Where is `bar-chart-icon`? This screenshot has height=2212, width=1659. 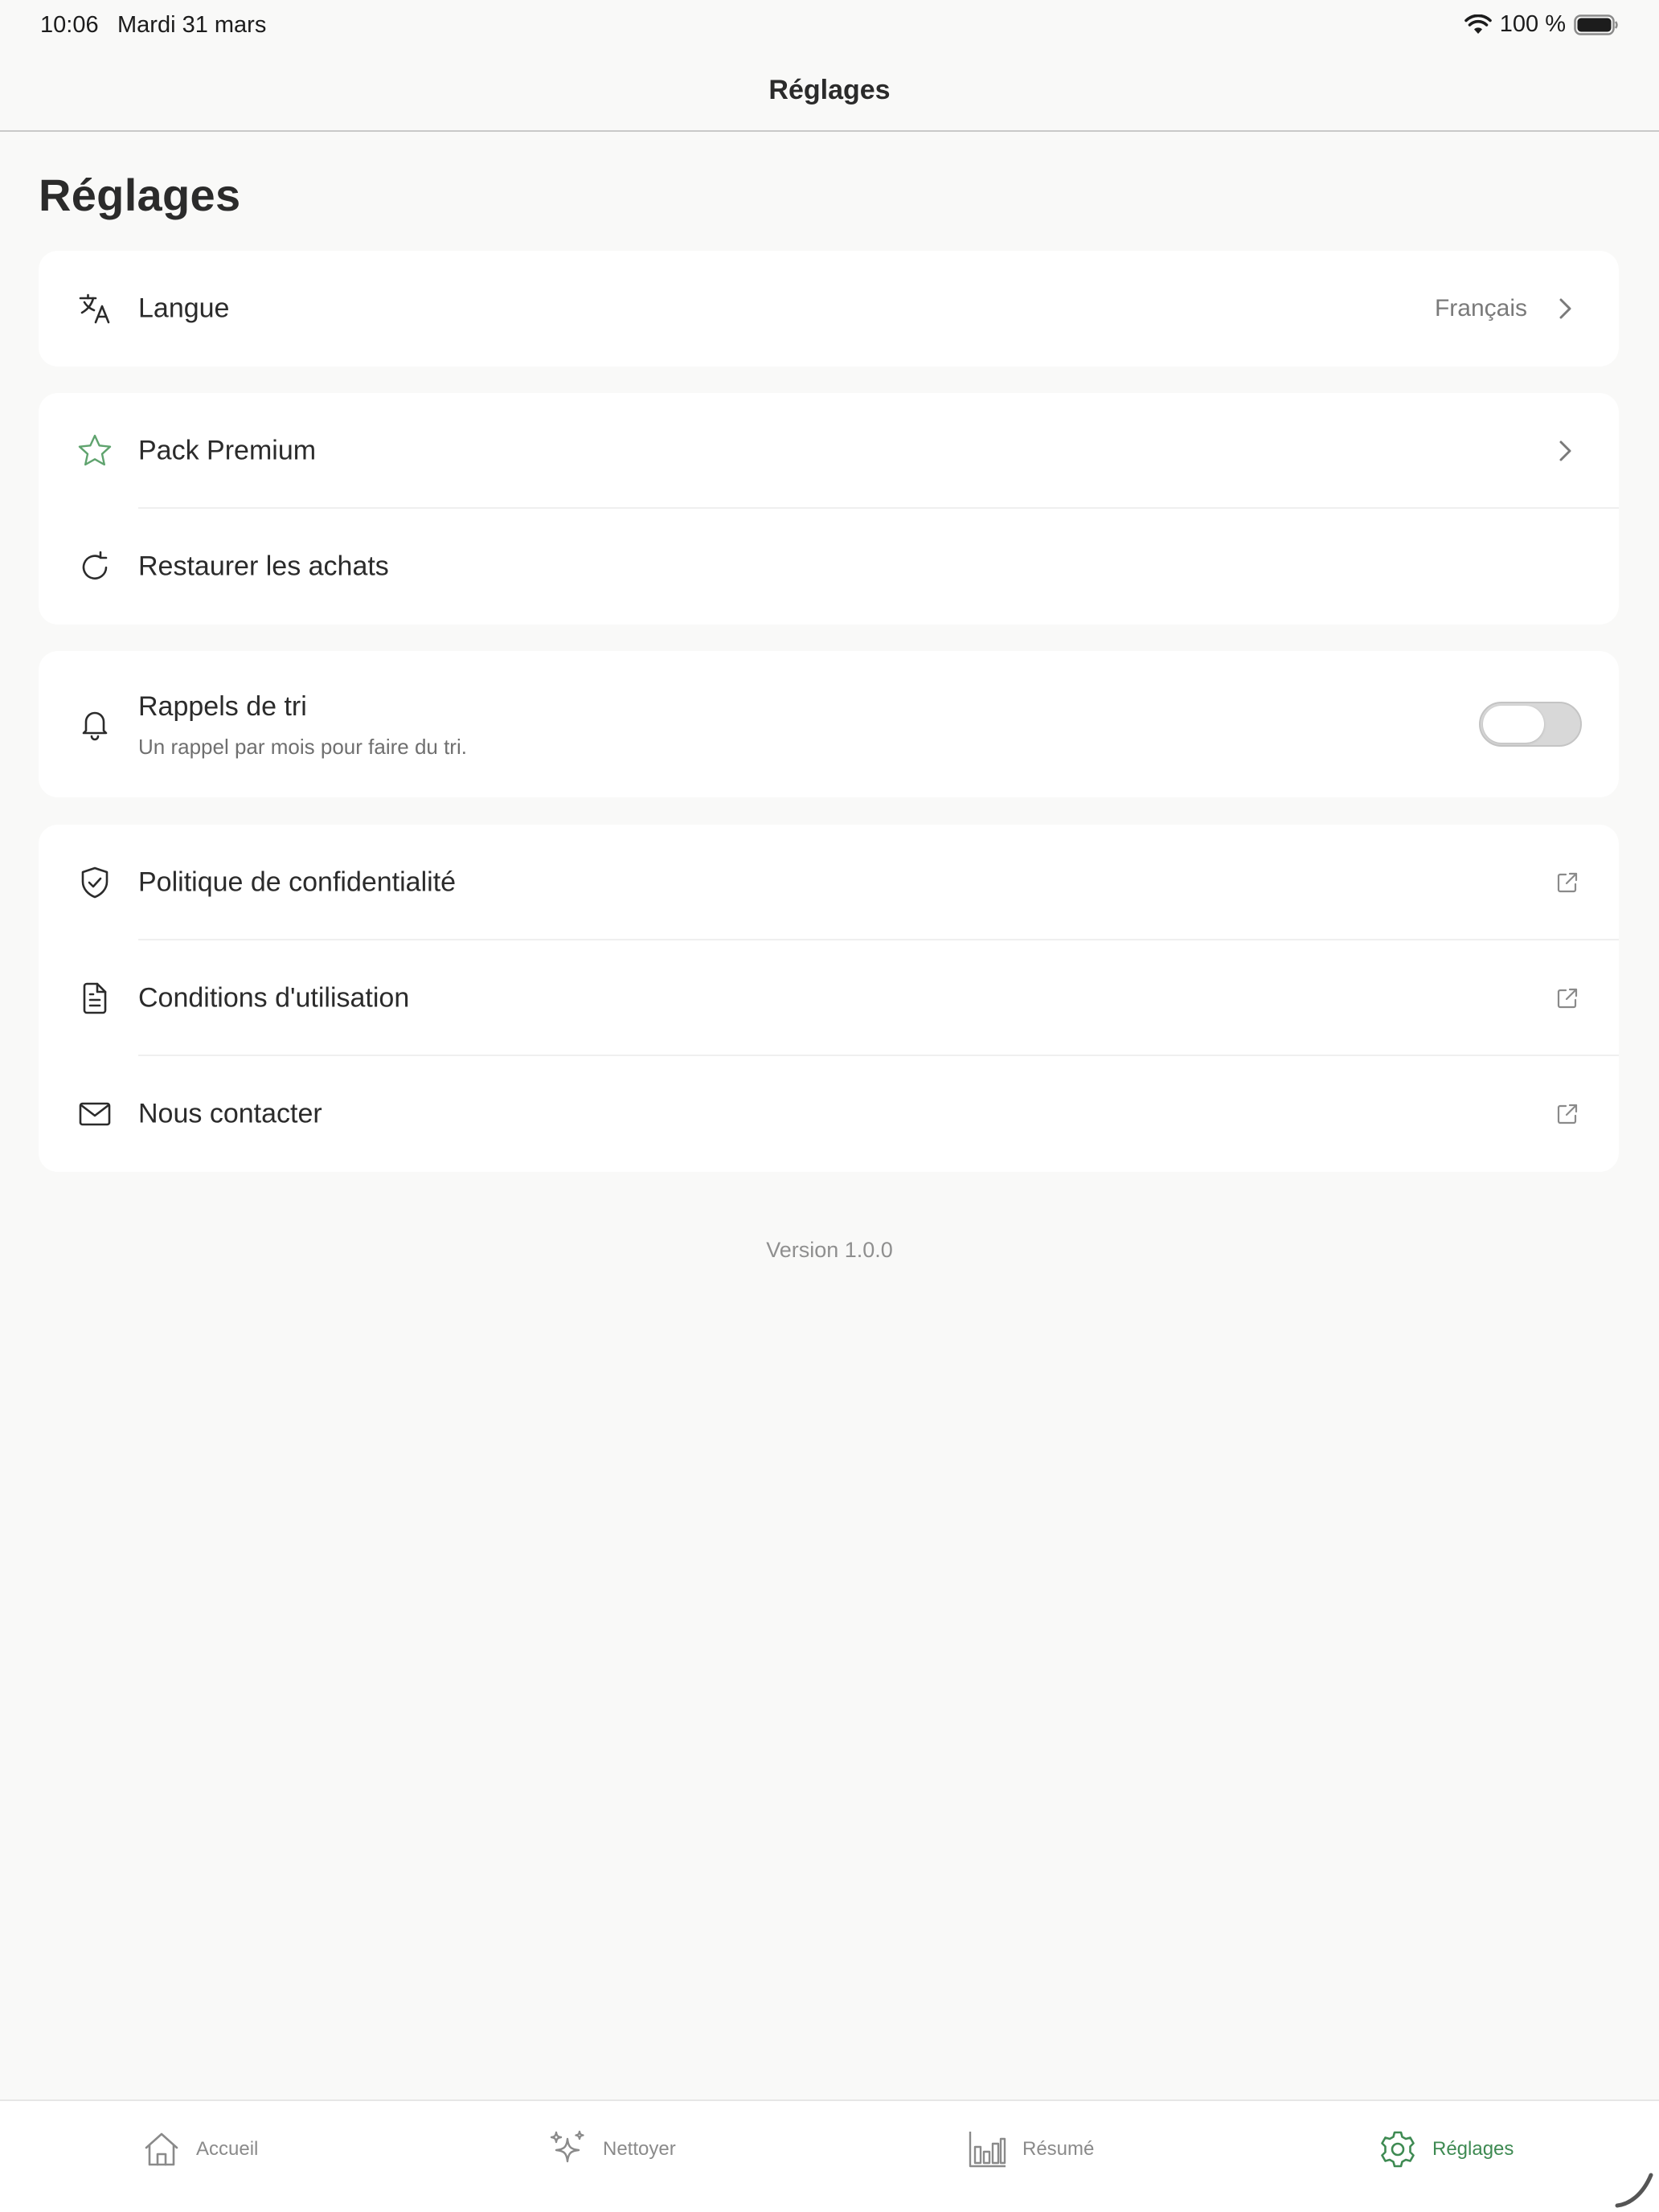
bar-chart-icon is located at coordinates (988, 2150).